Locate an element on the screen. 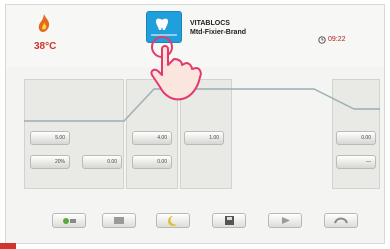 This screenshot has height=249, width=390. play-button is located at coordinates (285, 220).